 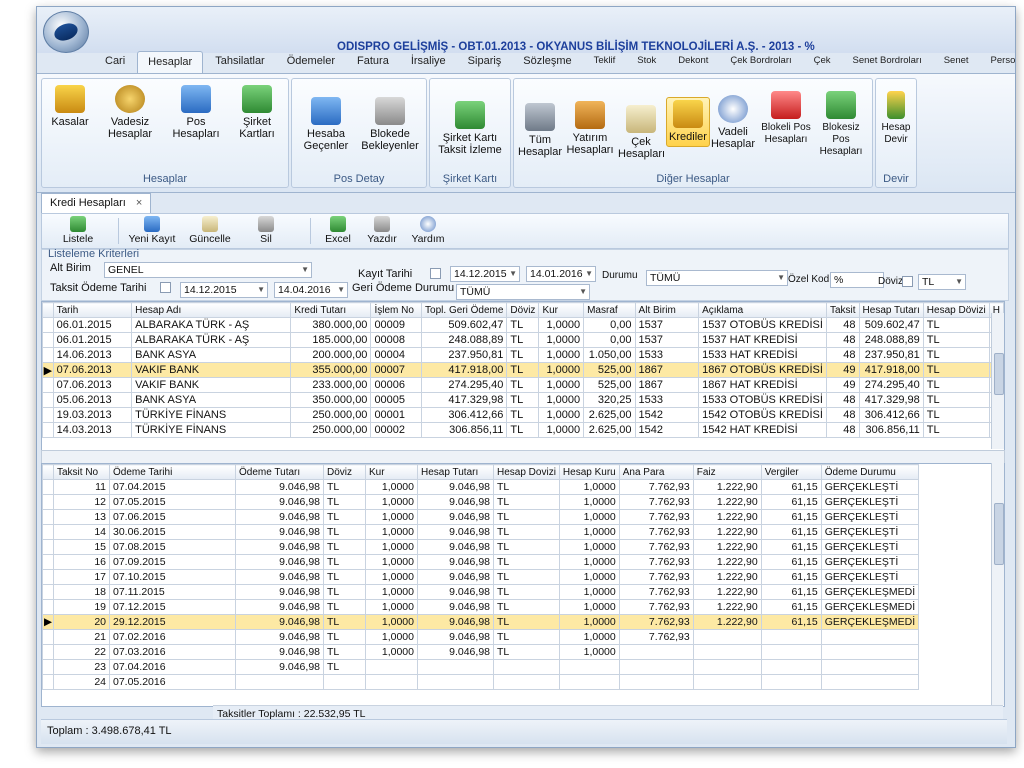 What do you see at coordinates (540, 130) in the screenshot?
I see `tum-hesaplar-button: Tüm Hesaplar` at bounding box center [540, 130].